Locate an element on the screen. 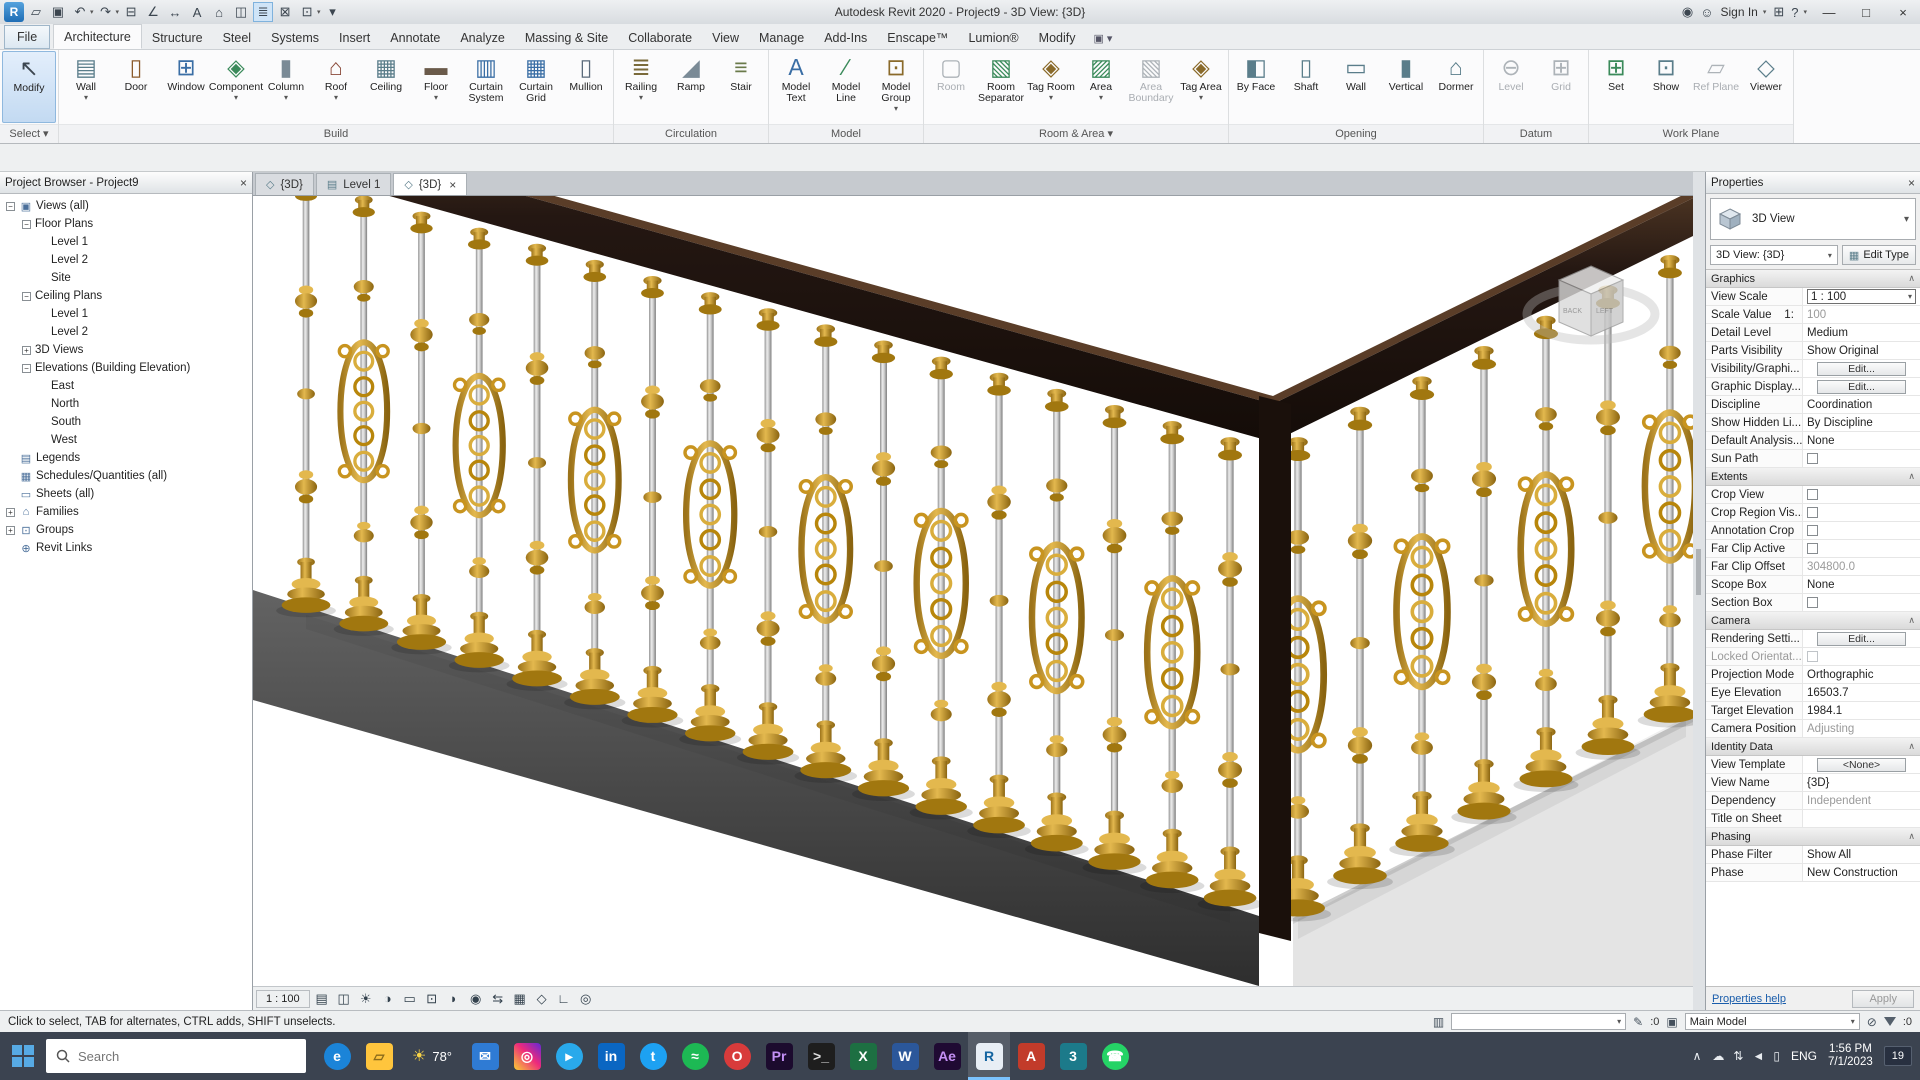  tree-item-level-1: Level 1 is located at coordinates (126, 314).